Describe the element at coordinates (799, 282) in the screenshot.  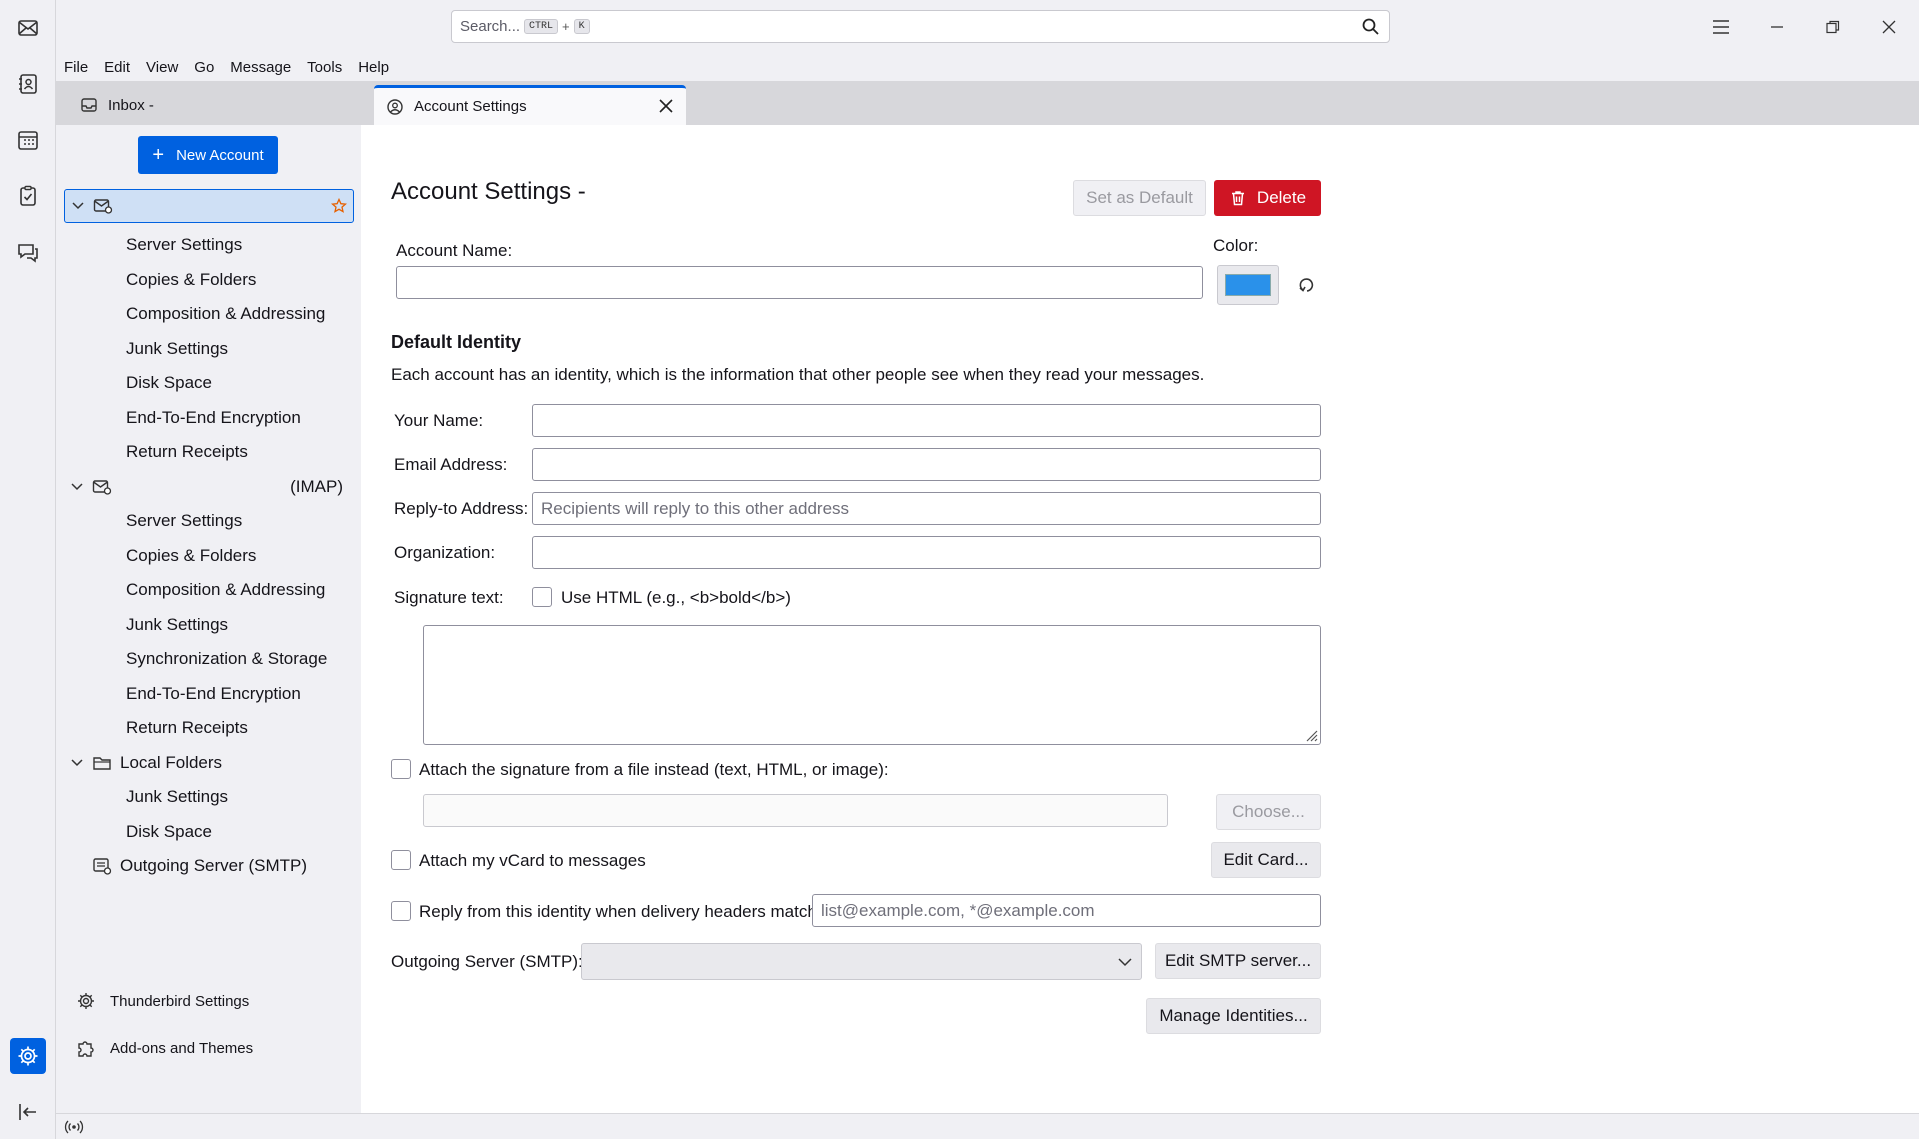
I see `account-name-input` at that location.